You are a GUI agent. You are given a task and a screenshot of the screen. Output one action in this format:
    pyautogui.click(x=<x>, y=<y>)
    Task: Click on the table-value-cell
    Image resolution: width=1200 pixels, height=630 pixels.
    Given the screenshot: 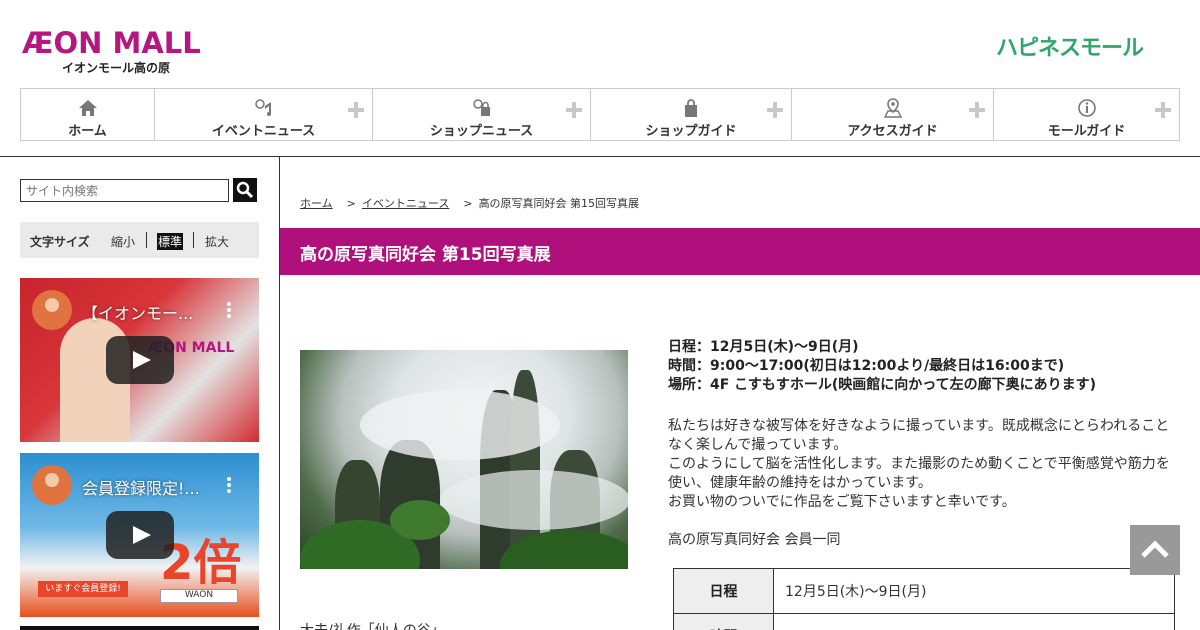 What is the action you would take?
    pyautogui.click(x=974, y=621)
    